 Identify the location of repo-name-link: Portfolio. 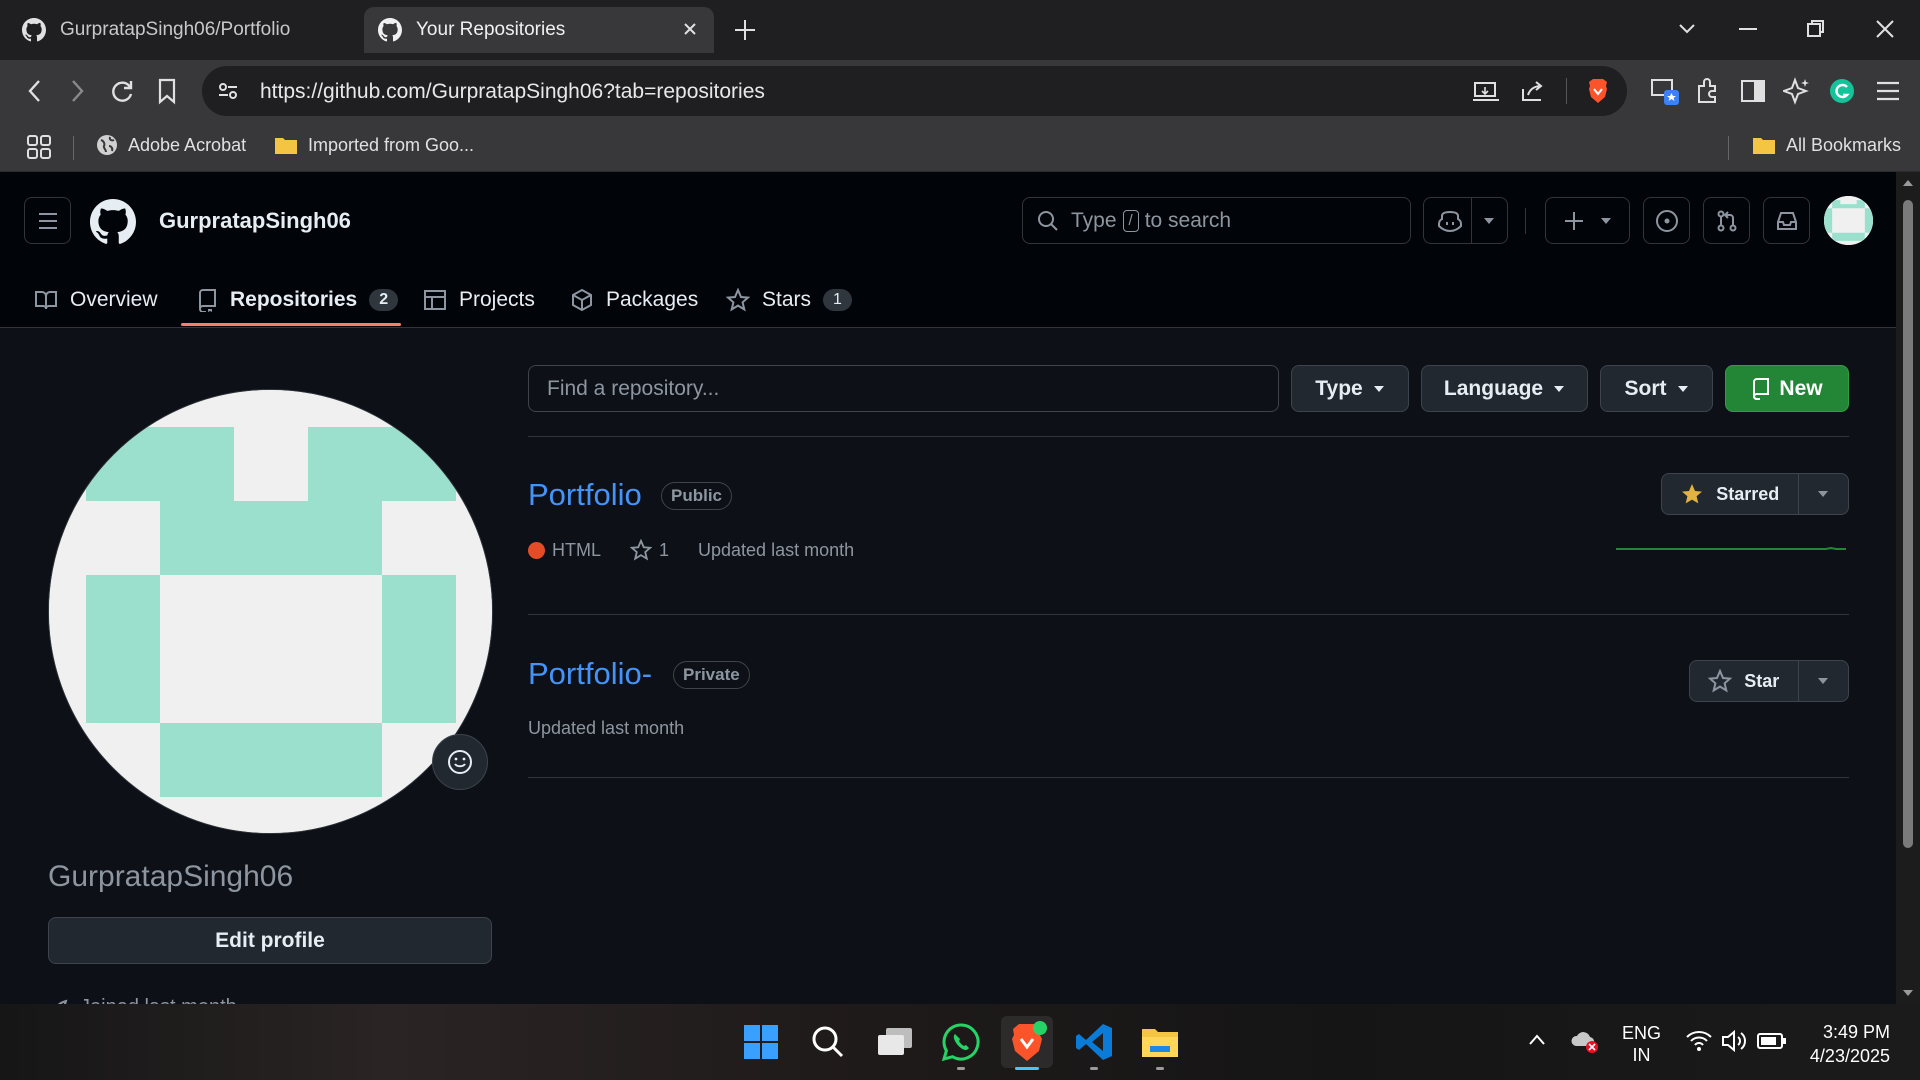
(585, 495).